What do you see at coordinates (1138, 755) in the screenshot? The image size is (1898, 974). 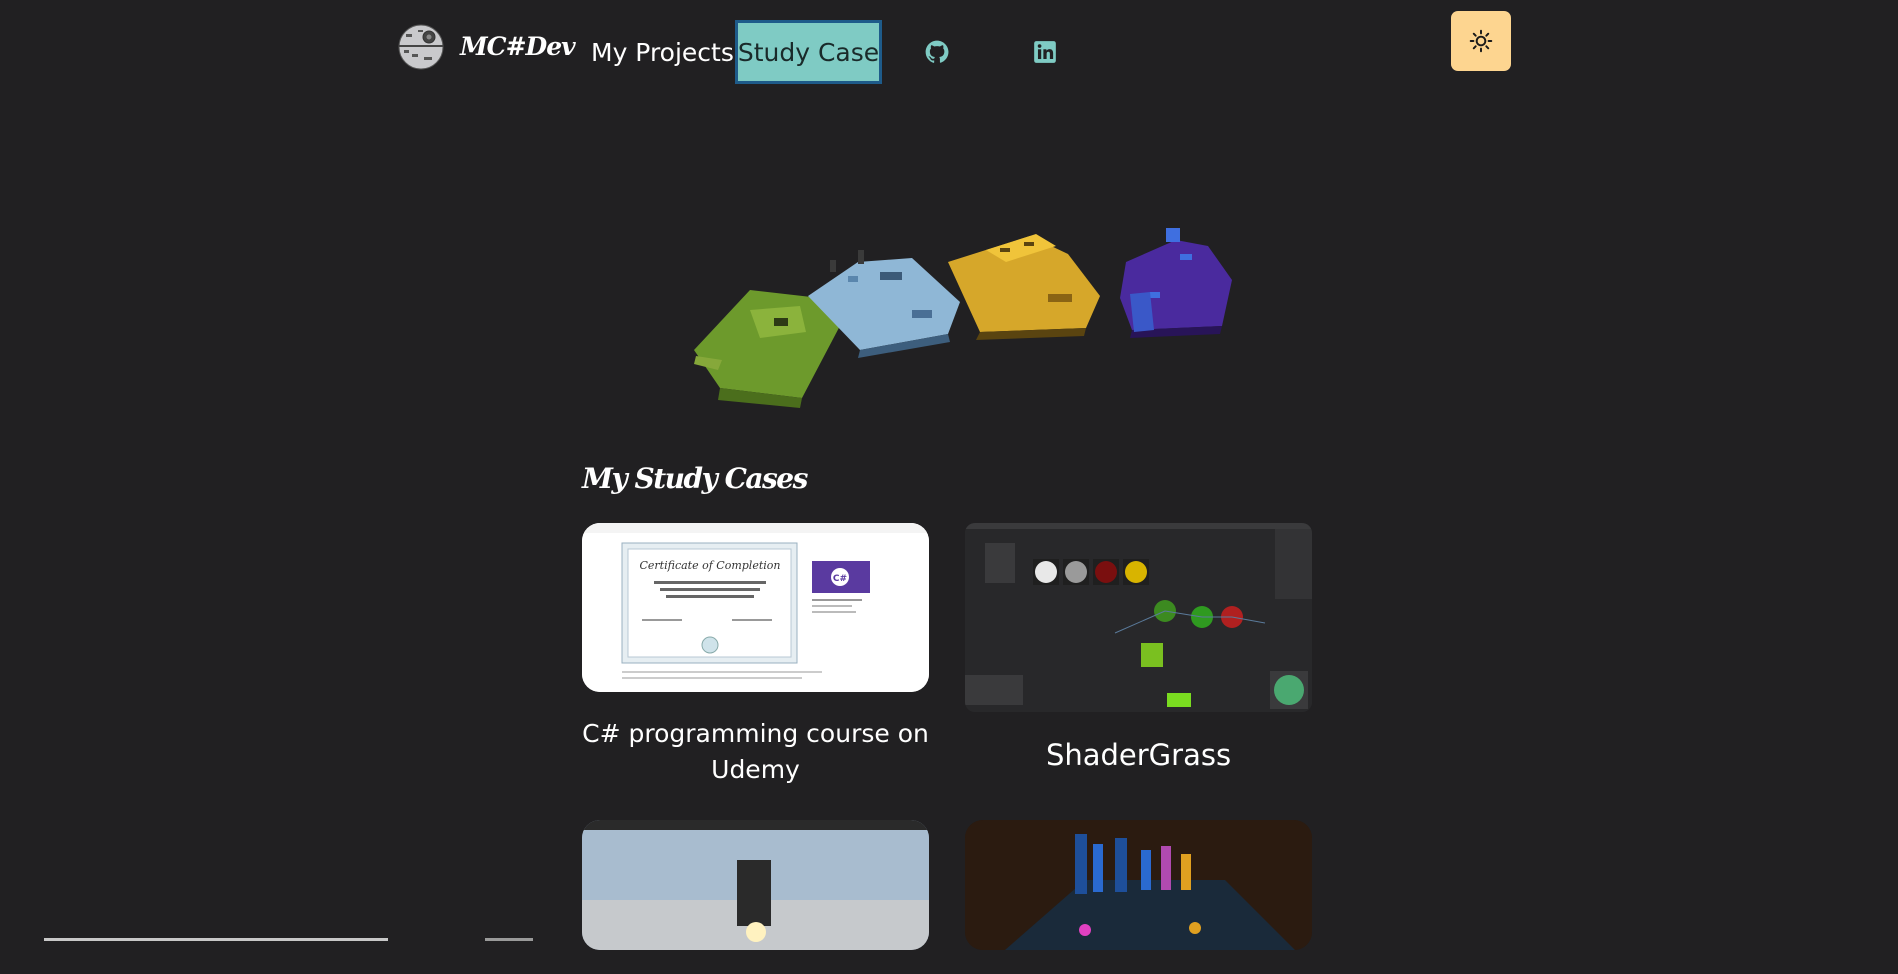 I see `card-title: ShaderGrass` at bounding box center [1138, 755].